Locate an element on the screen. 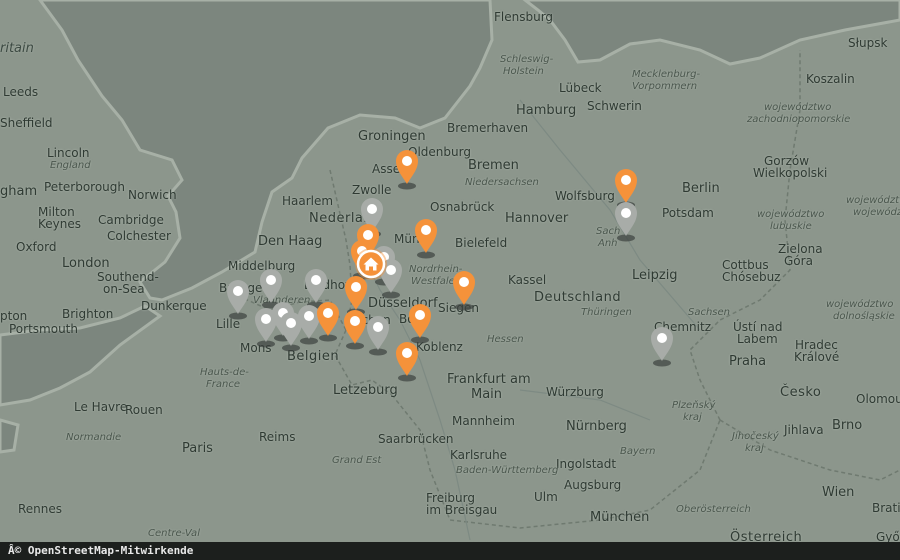  map-label-region: Centre-Val is located at coordinates (174, 533).